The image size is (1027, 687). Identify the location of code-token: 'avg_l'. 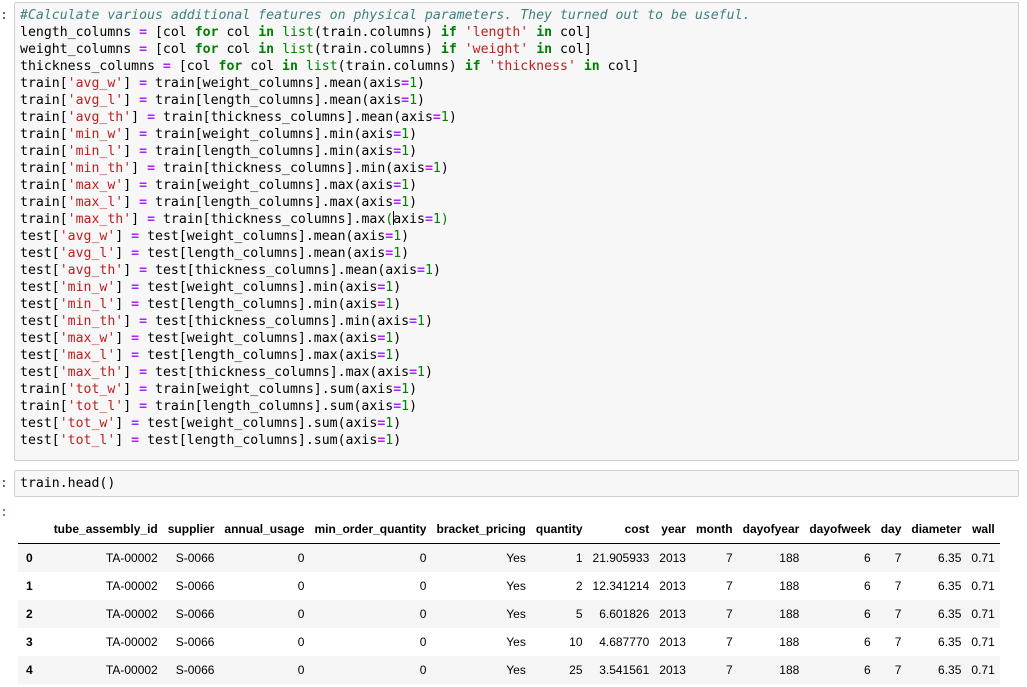
(95, 100).